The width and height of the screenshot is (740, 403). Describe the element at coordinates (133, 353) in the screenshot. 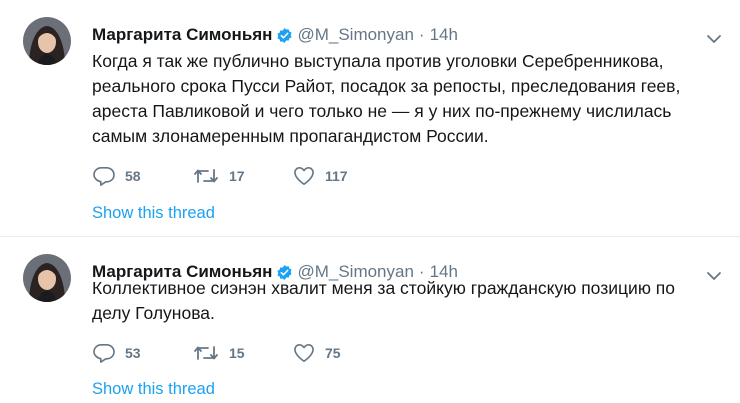

I see `reply-count: 53` at that location.